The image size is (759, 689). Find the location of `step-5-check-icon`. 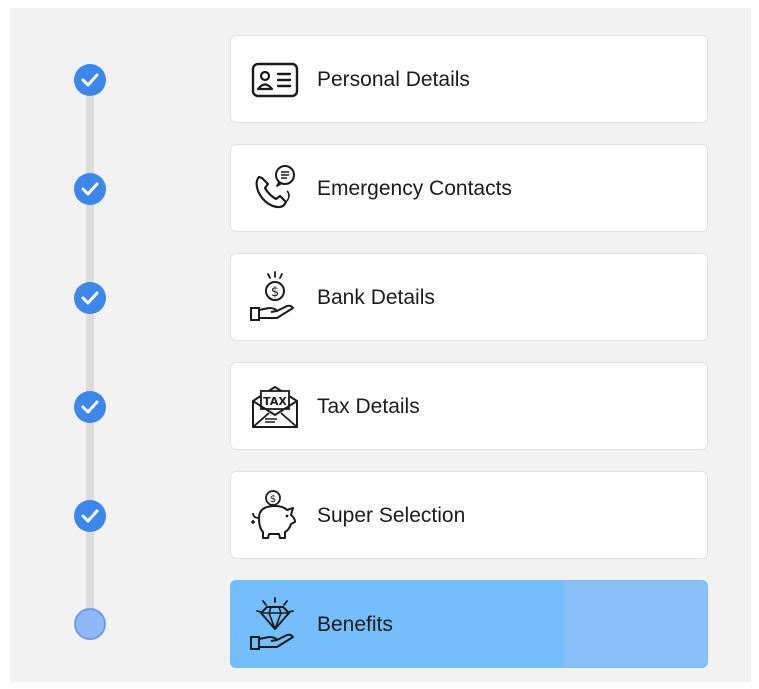

step-5-check-icon is located at coordinates (90, 516).